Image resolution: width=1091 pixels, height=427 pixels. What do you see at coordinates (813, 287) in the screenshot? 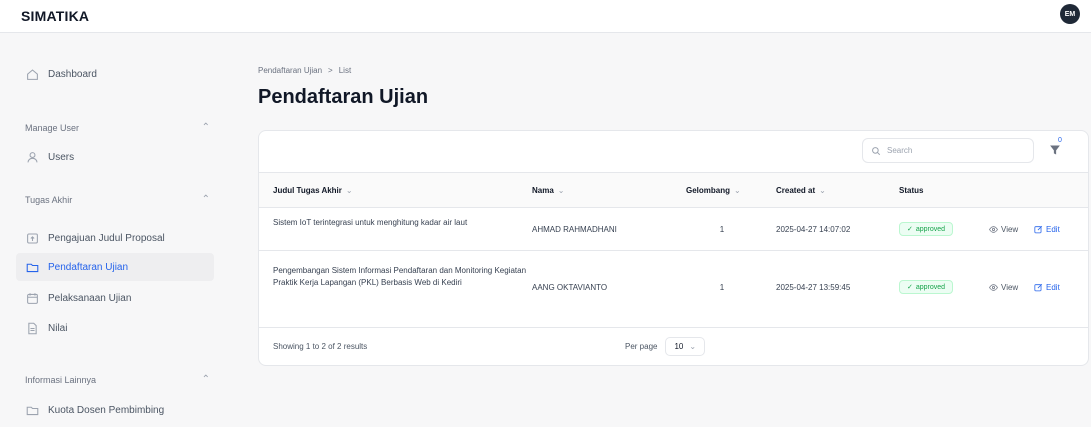
I see `cell-created-at: 2025-04-27 13:59:45` at bounding box center [813, 287].